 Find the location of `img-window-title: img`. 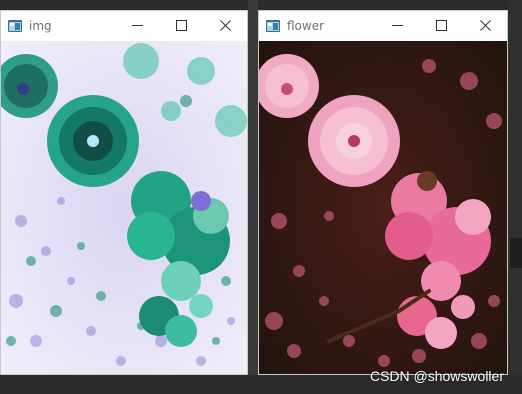

img-window-title: img is located at coordinates (40, 25).